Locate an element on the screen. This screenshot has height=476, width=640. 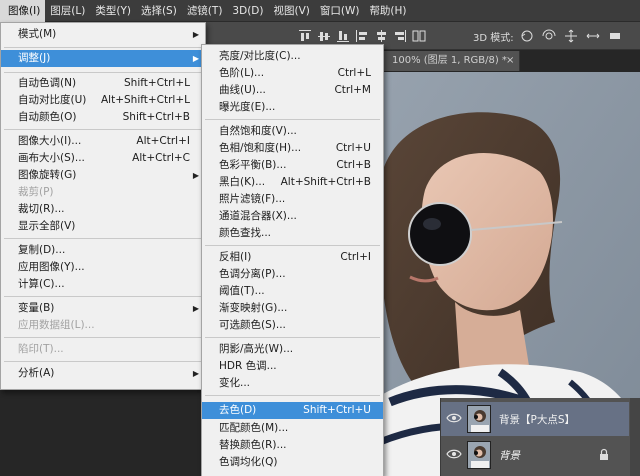
menu-item-invert: 反相(I) Ctrl+I is located at coordinates (292, 257).